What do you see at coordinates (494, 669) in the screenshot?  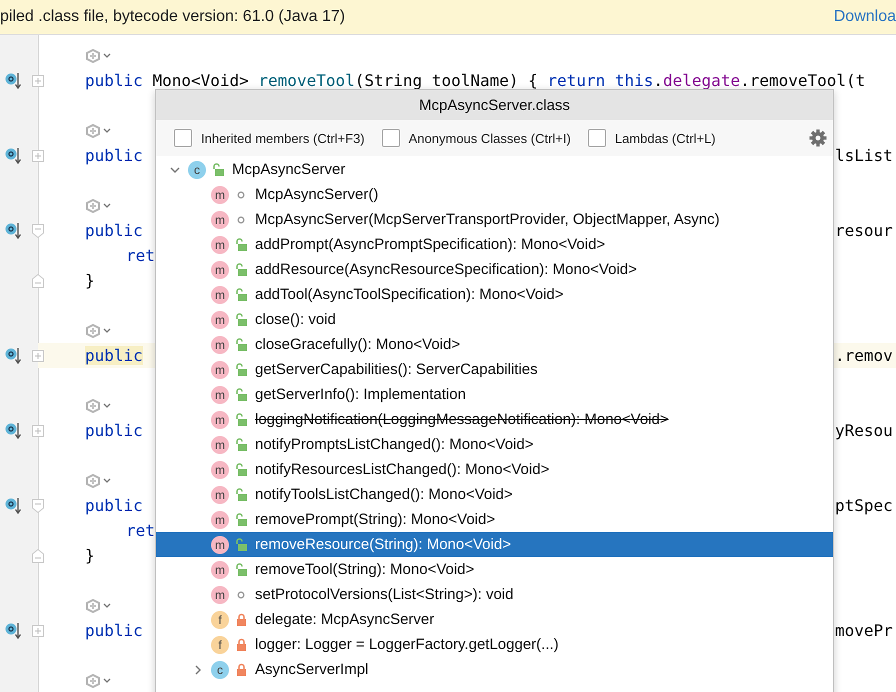 I see `tree-item: c AsyncServerImpl` at bounding box center [494, 669].